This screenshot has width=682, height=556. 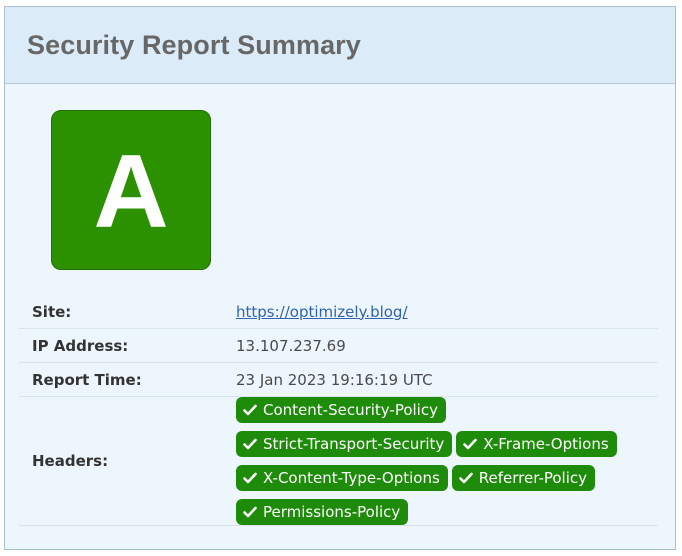 What do you see at coordinates (194, 44) in the screenshot?
I see `page-title: Security Report Summary` at bounding box center [194, 44].